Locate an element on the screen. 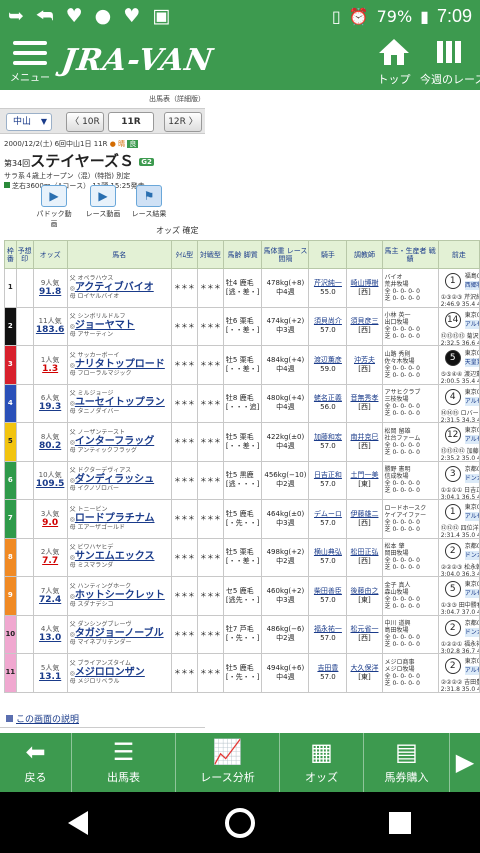  odds-cell: 10人気 109.5 is located at coordinates (50, 480).